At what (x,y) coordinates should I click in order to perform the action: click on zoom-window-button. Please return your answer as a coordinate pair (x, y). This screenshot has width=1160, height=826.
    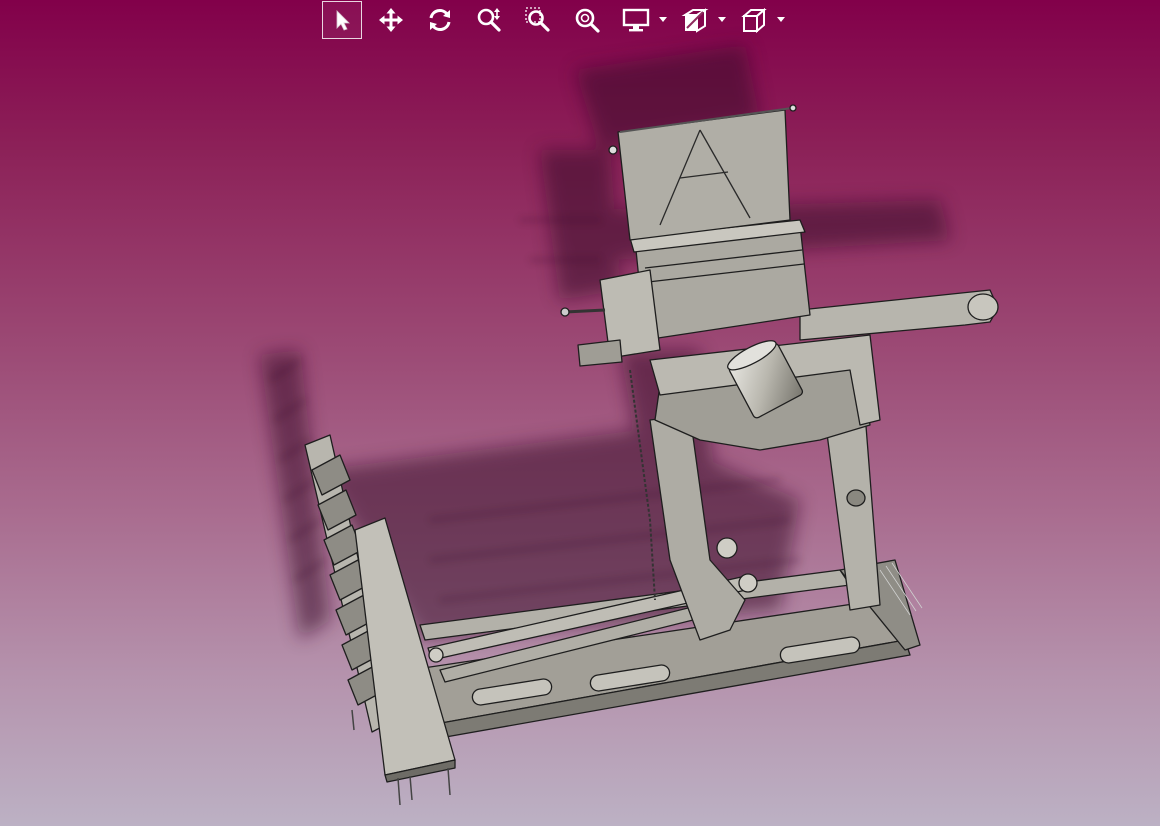
    Looking at the image, I should click on (538, 20).